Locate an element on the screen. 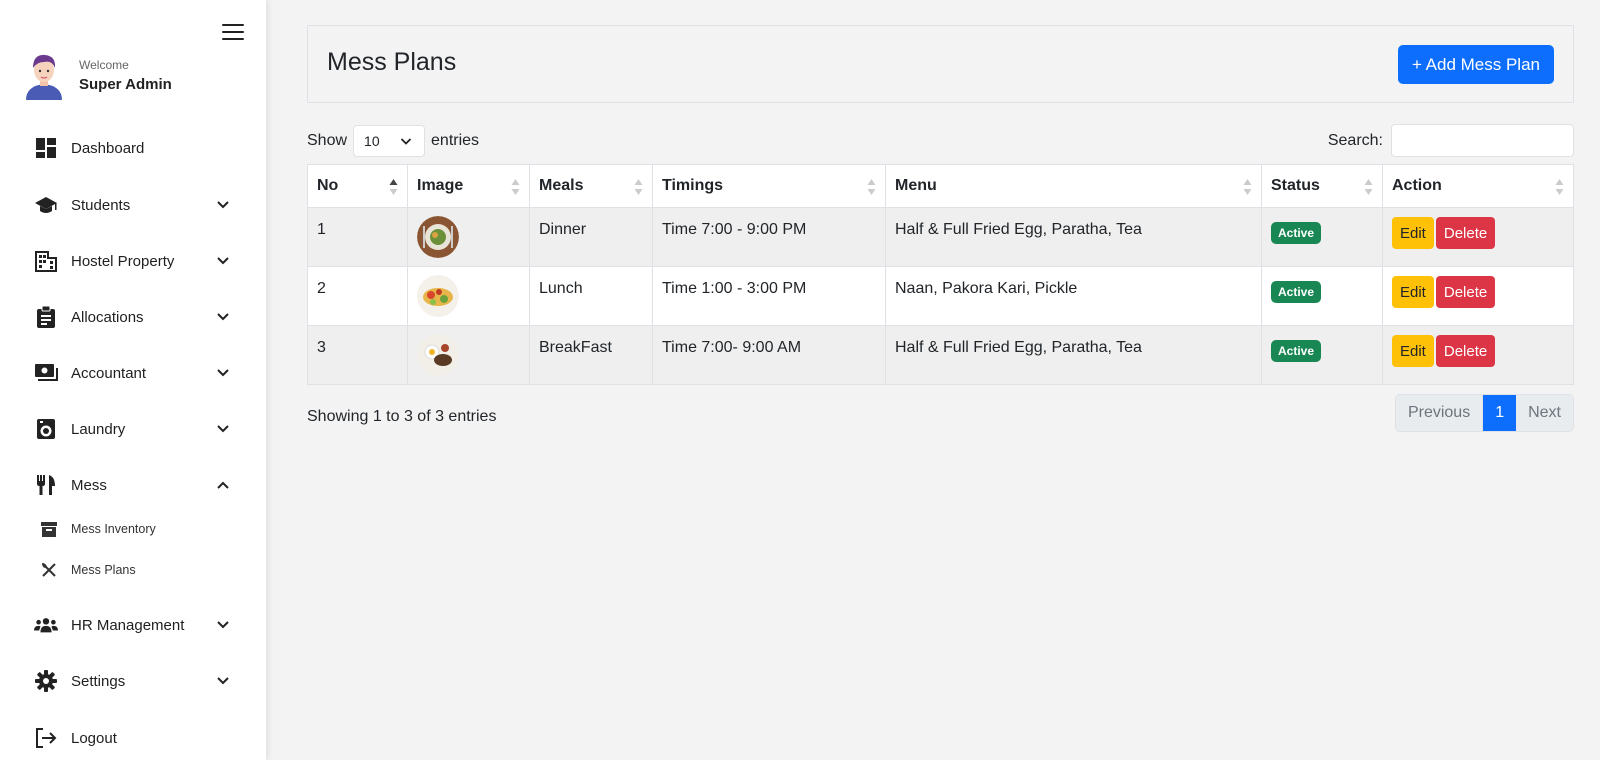 This screenshot has height=760, width=1600. sidebar-item-label: HR Management is located at coordinates (128, 625).